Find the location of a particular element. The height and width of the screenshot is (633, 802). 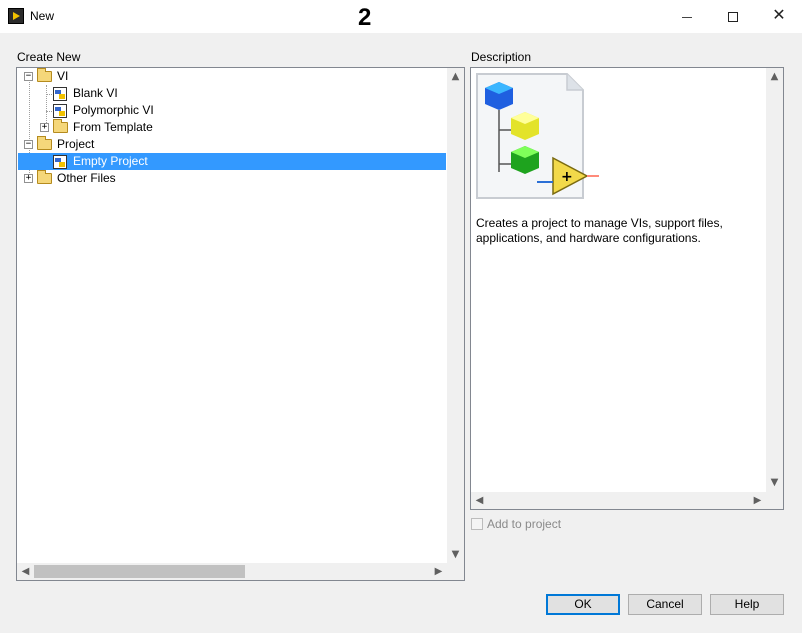

description-label: Description is located at coordinates (501, 57).